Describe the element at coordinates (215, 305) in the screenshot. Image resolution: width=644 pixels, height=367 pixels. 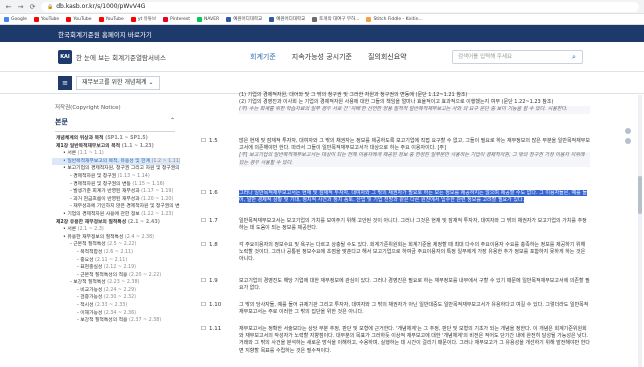
I see `paragraph-number: 1.10` at that location.